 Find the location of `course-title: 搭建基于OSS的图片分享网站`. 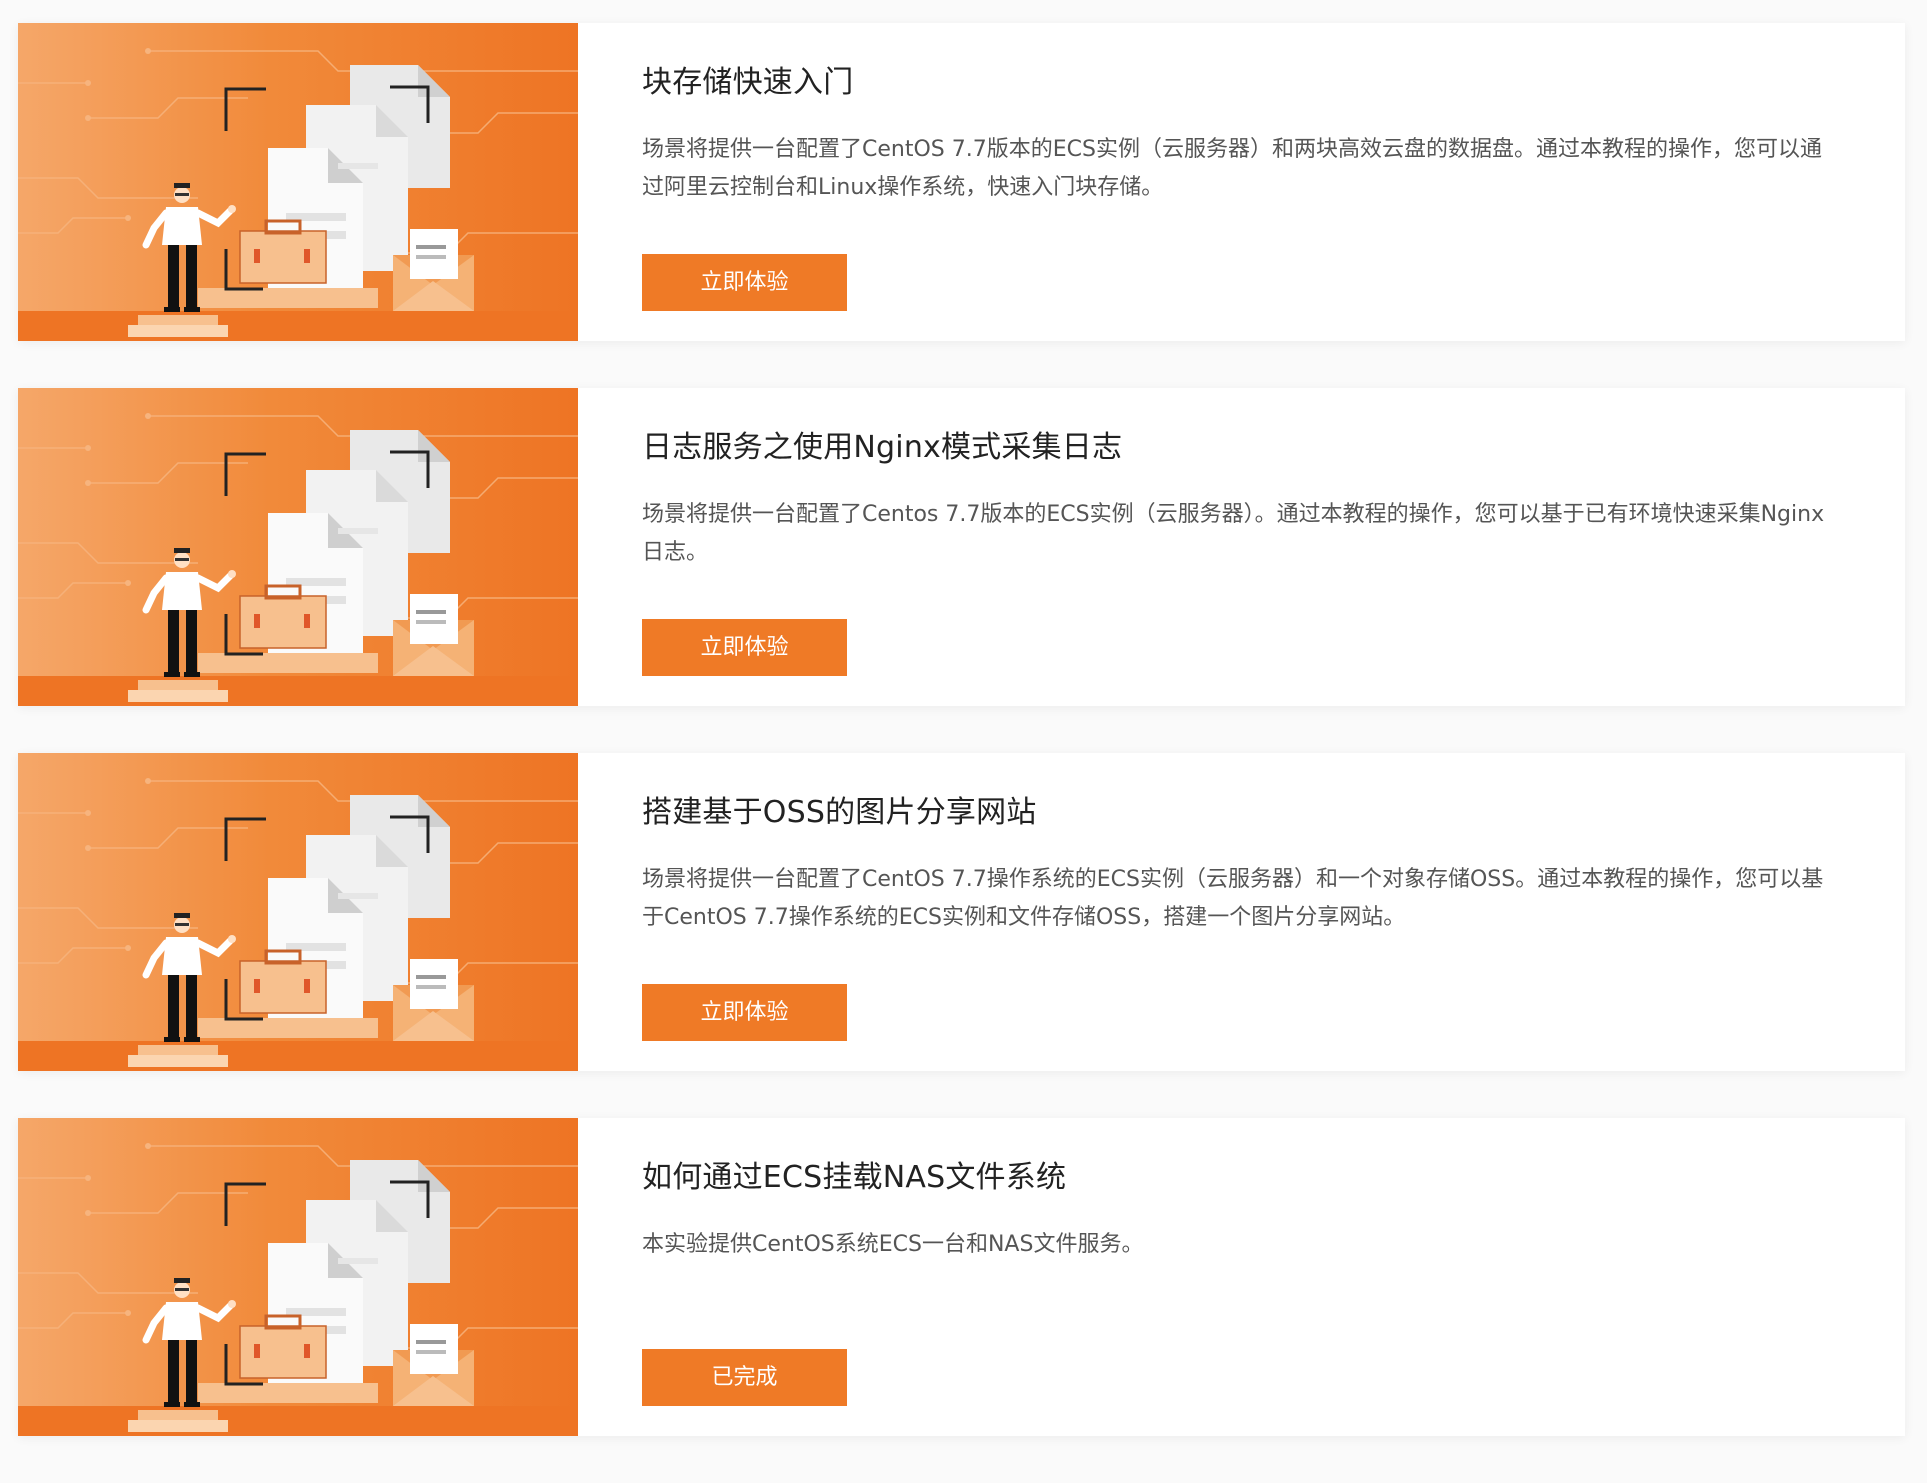

course-title: 搭建基于OSS的图片分享网站 is located at coordinates (839, 809).